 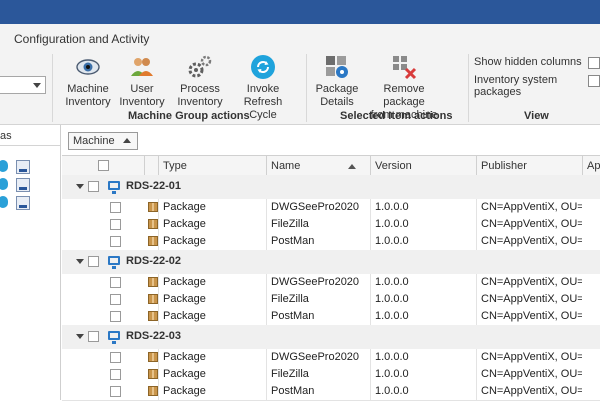 What do you see at coordinates (175, 166) in the screenshot?
I see `column-header-label: Type` at bounding box center [175, 166].